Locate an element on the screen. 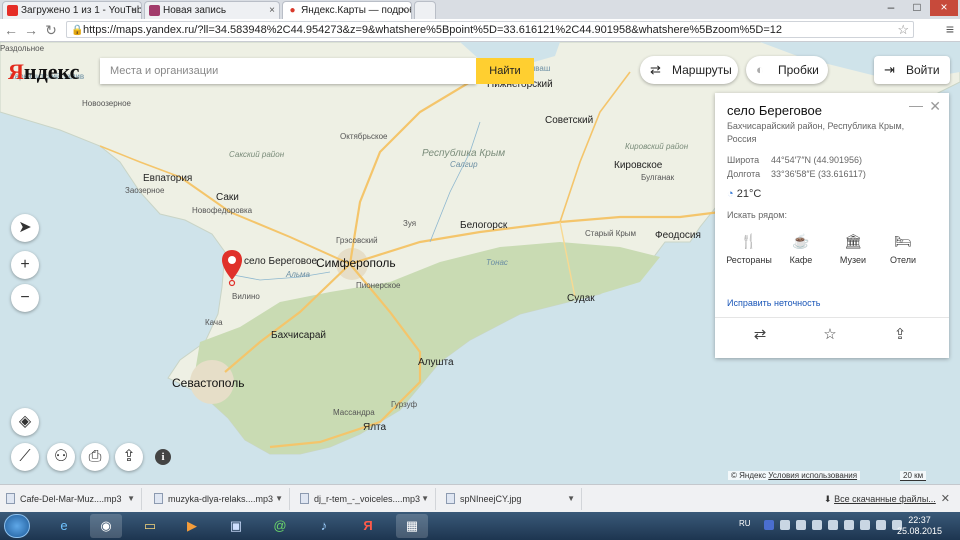 The width and height of the screenshot is (960, 540). category-hotels: 🛏 Отели is located at coordinates (903, 249).